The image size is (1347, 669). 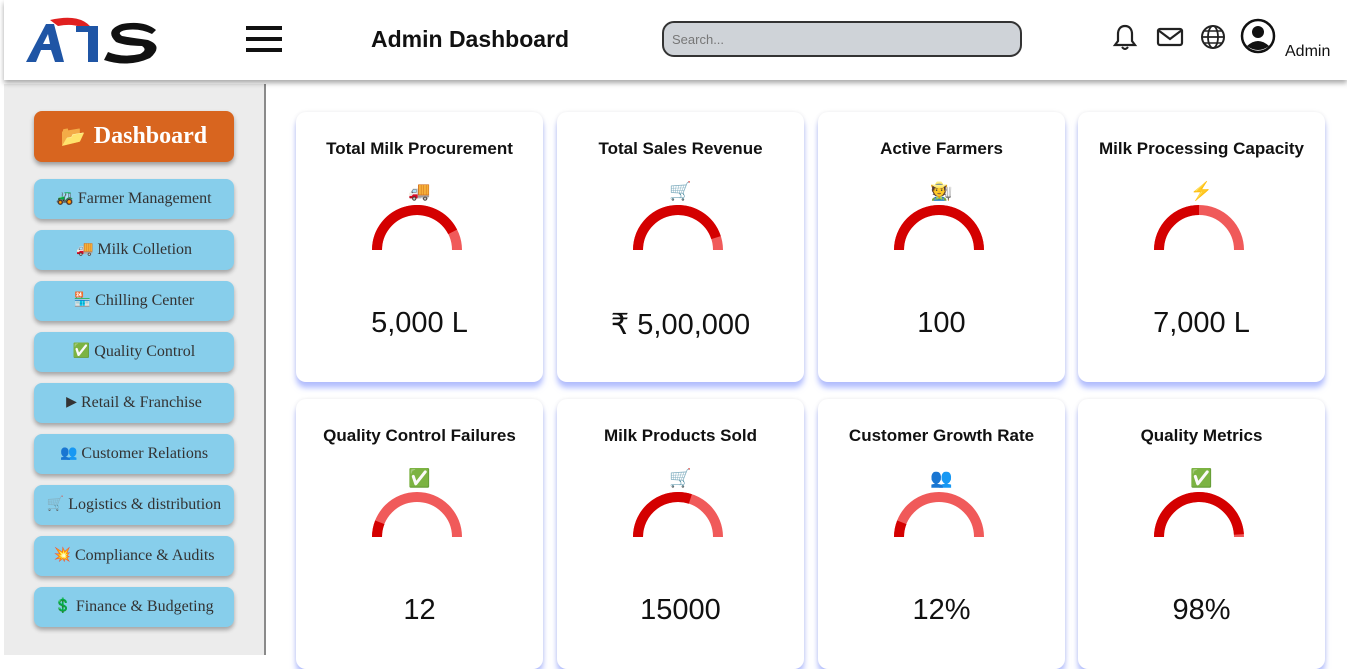 I want to click on stat-card: Customer Growth Rate 👥 12%, so click(x=941, y=534).